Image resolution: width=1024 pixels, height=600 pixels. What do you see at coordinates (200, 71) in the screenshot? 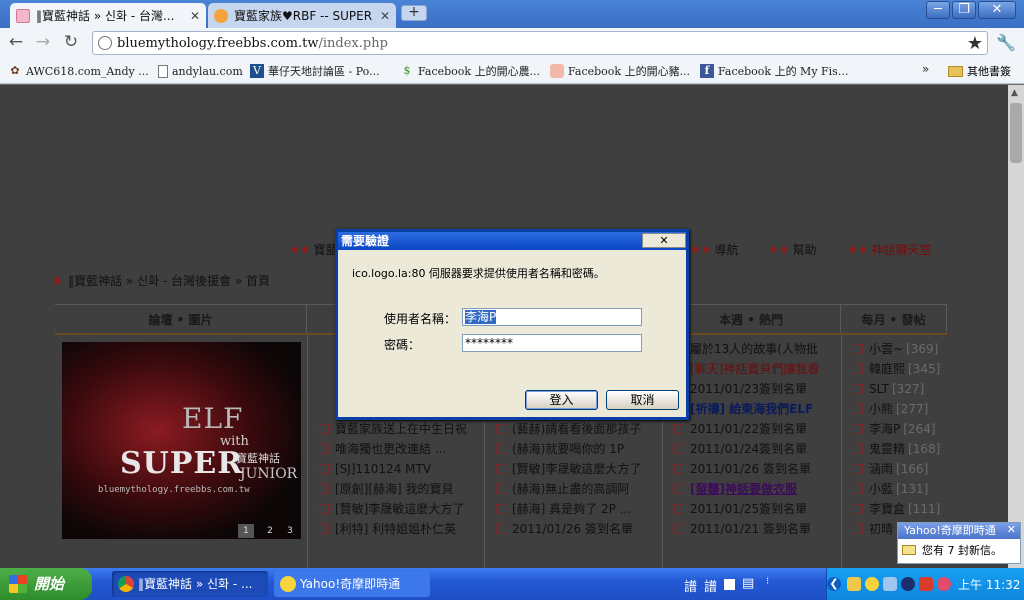
I see `bookmark-andylau: andylau.com` at bounding box center [200, 71].